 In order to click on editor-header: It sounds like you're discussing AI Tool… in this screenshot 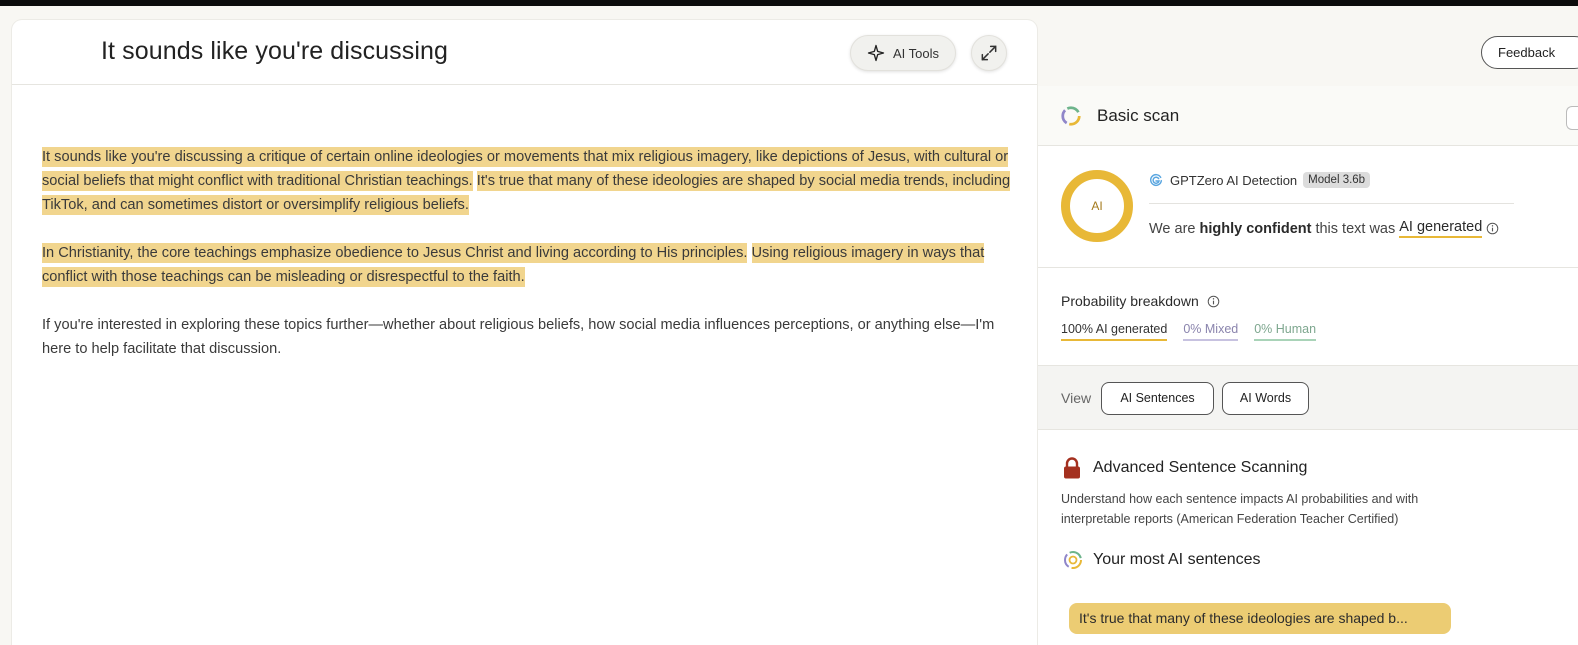, I will do `click(524, 52)`.